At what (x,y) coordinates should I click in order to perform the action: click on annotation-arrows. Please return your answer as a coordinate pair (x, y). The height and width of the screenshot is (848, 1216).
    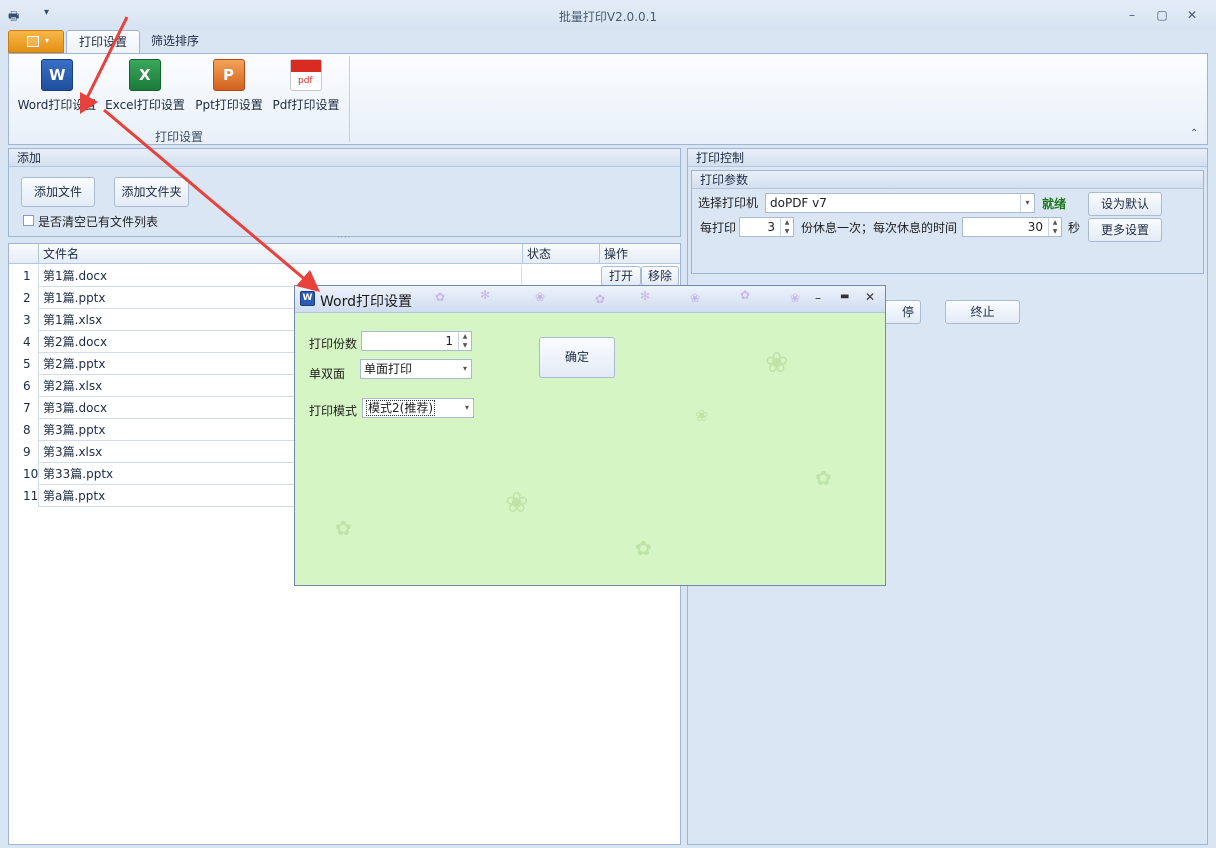
    Looking at the image, I should click on (200, 154).